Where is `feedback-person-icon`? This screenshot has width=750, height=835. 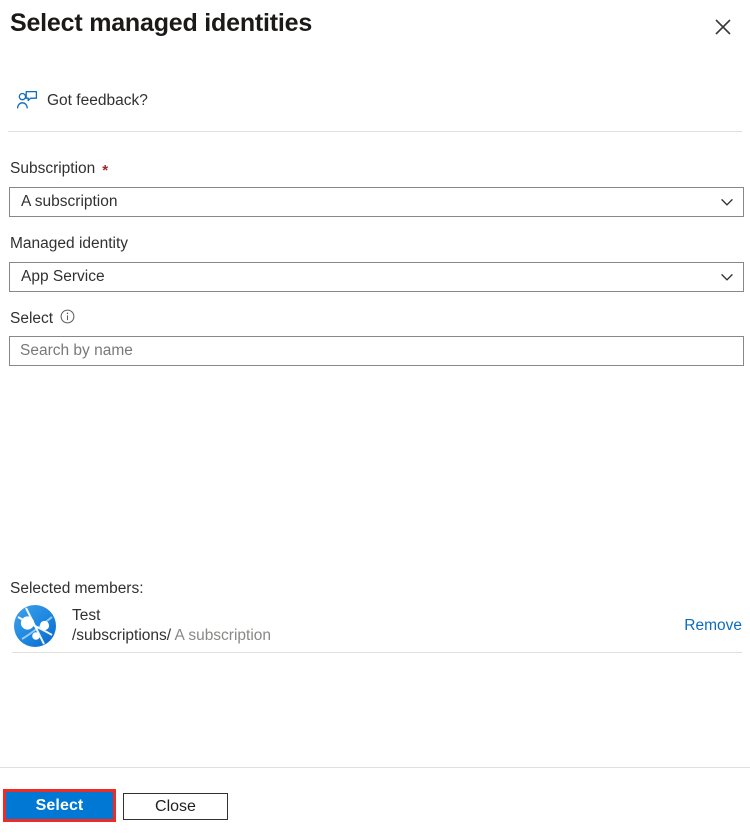
feedback-person-icon is located at coordinates (27, 101).